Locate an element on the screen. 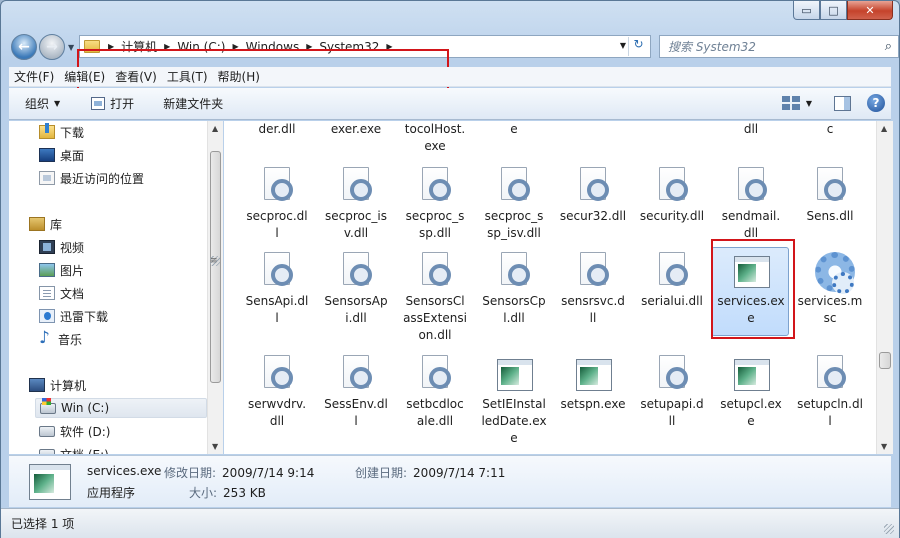 This screenshot has width=900, height=538. file-item: serwvdrv. dll is located at coordinates (277, 392).